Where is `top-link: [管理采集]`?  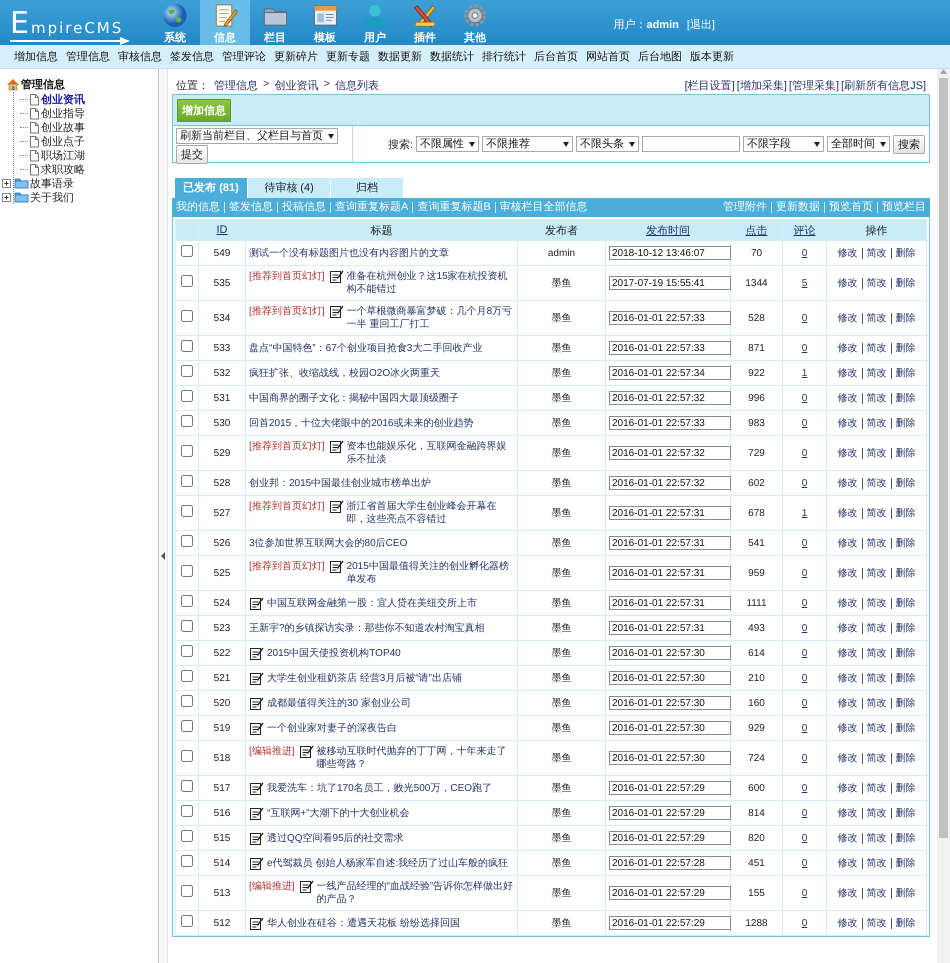 top-link: [管理采集] is located at coordinates (814, 85).